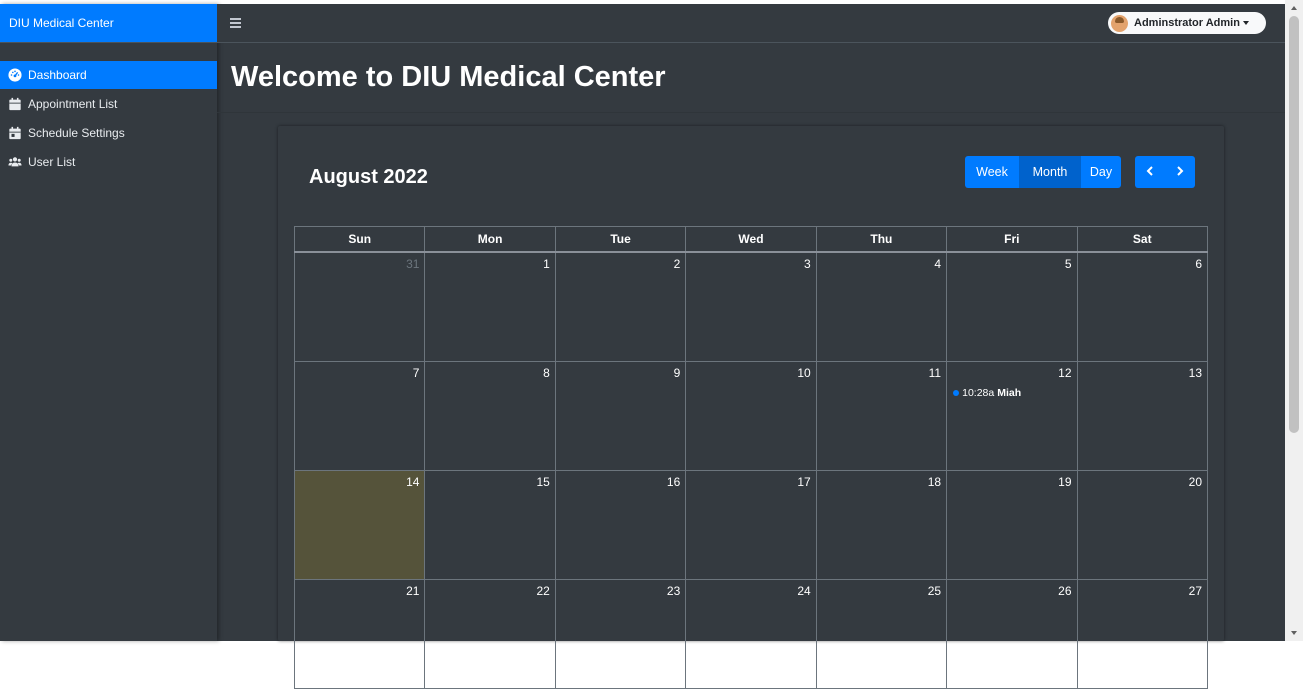 The height and width of the screenshot is (689, 1303). Describe the element at coordinates (881, 239) in the screenshot. I see `weekday-header: Thu` at that location.